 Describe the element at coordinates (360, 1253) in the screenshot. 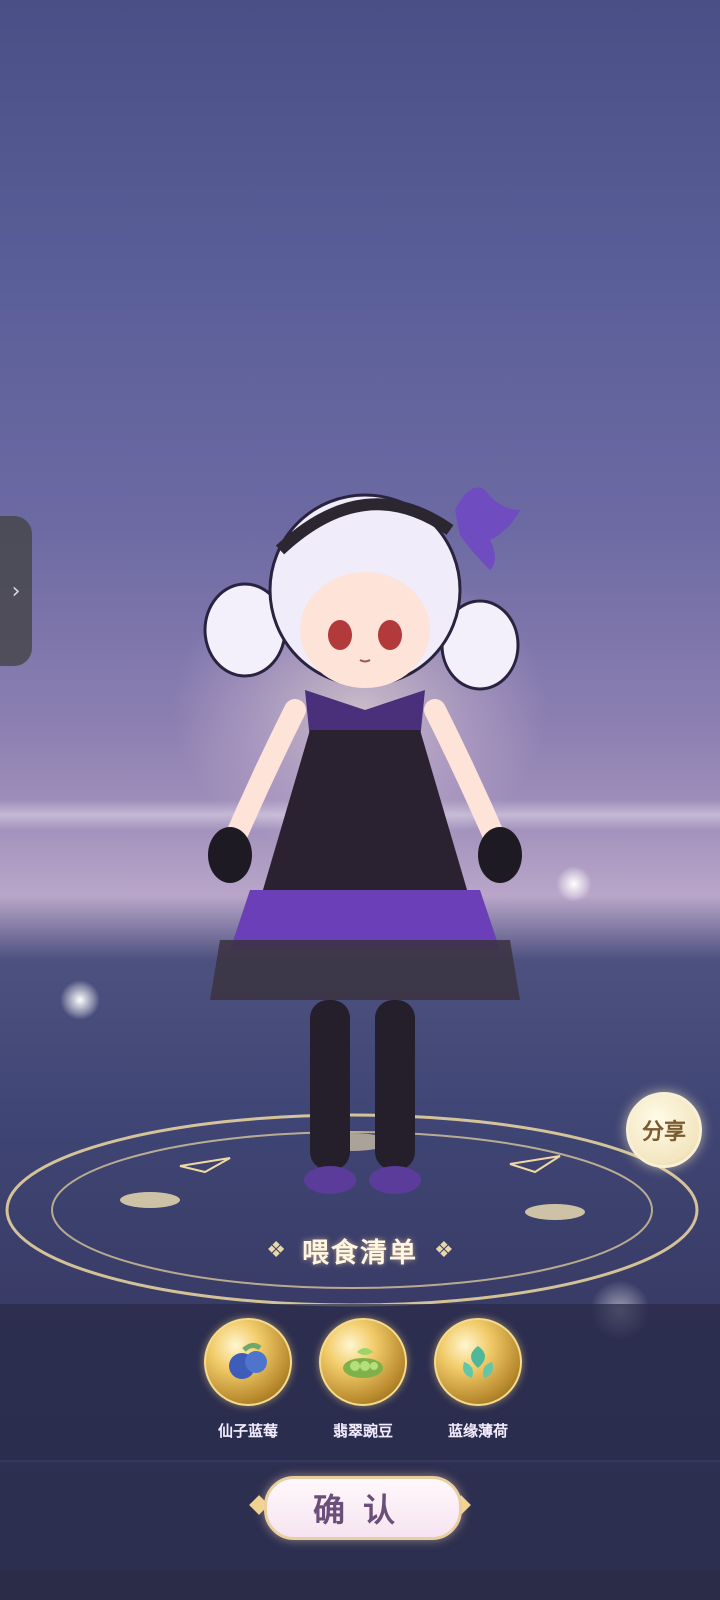

I see `feeding-list-title: 喂食清单` at that location.